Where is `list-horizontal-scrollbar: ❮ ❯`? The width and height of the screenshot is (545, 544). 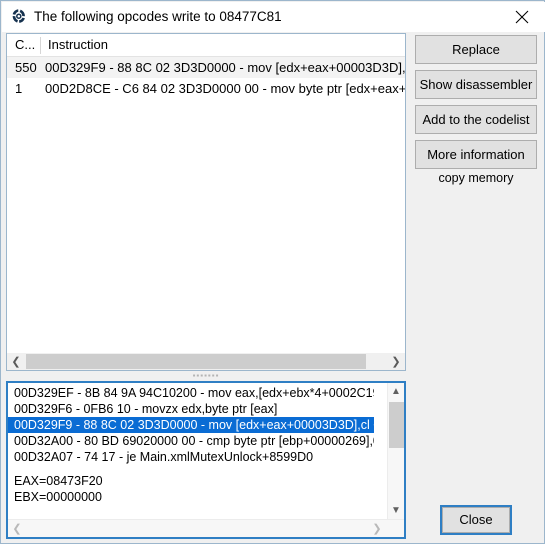 list-horizontal-scrollbar: ❮ ❯ is located at coordinates (206, 361).